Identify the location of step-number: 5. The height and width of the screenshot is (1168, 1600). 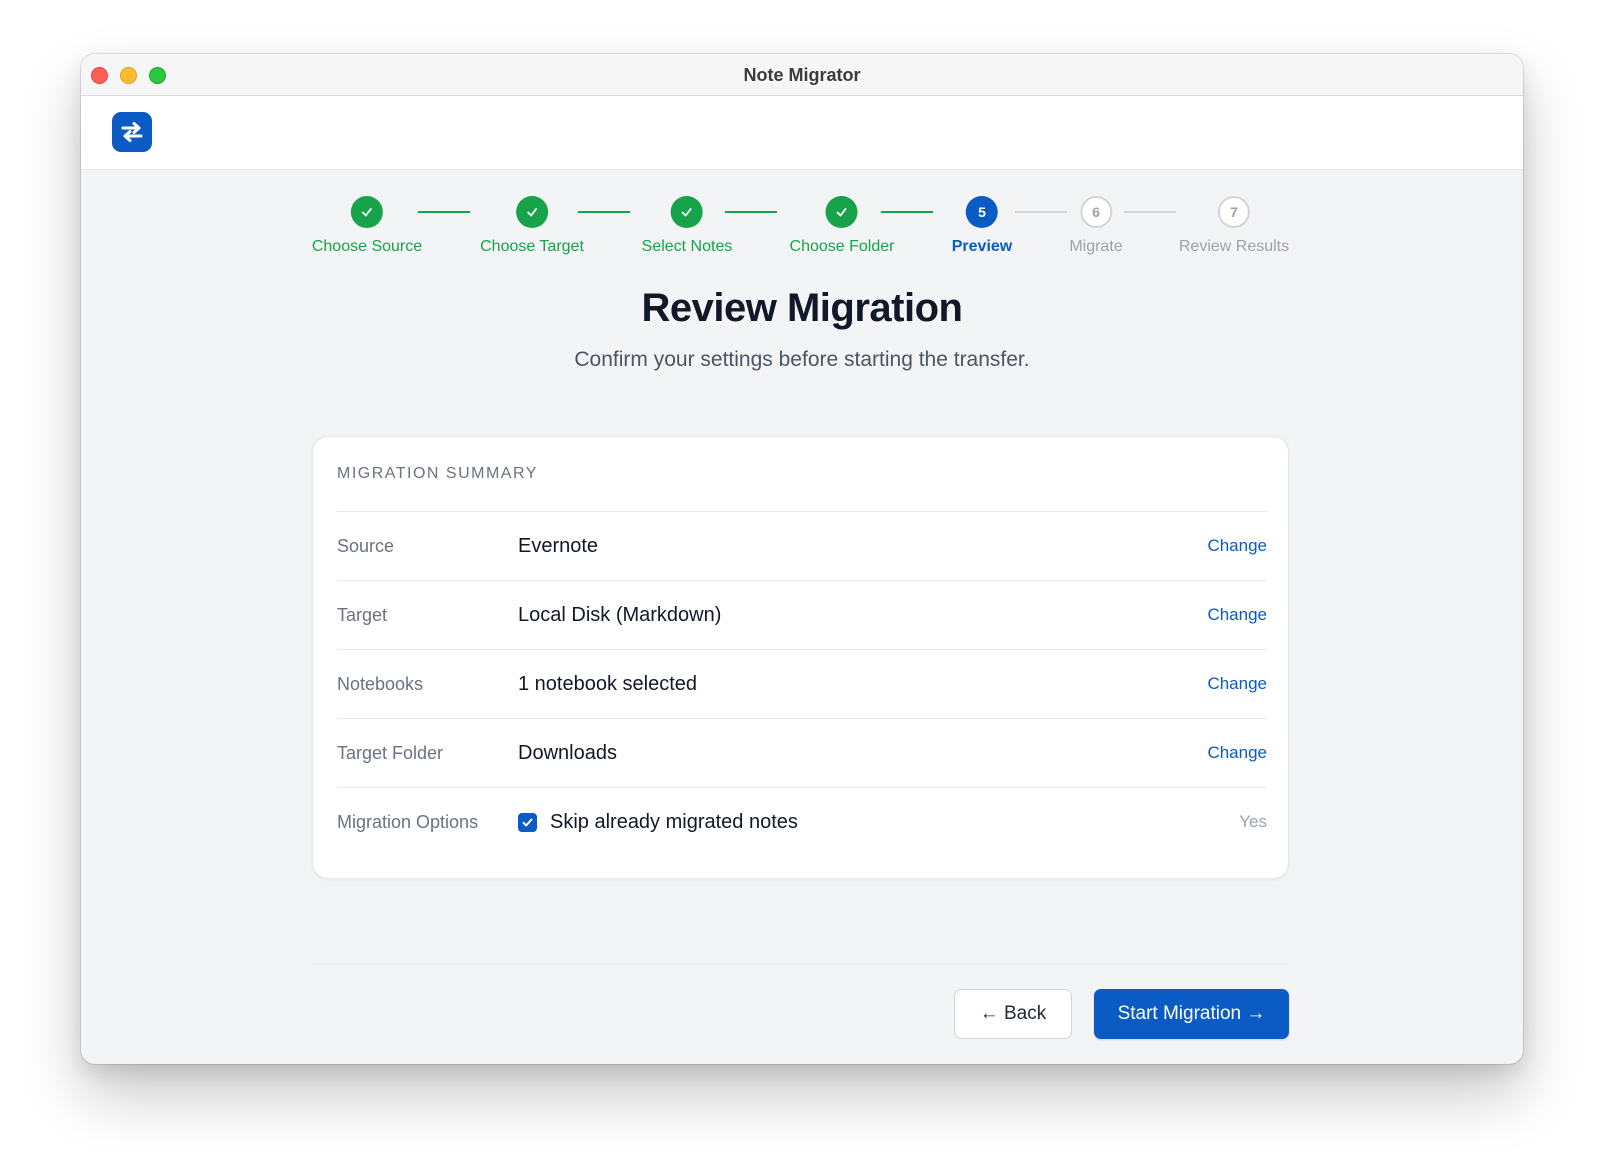
(981, 212).